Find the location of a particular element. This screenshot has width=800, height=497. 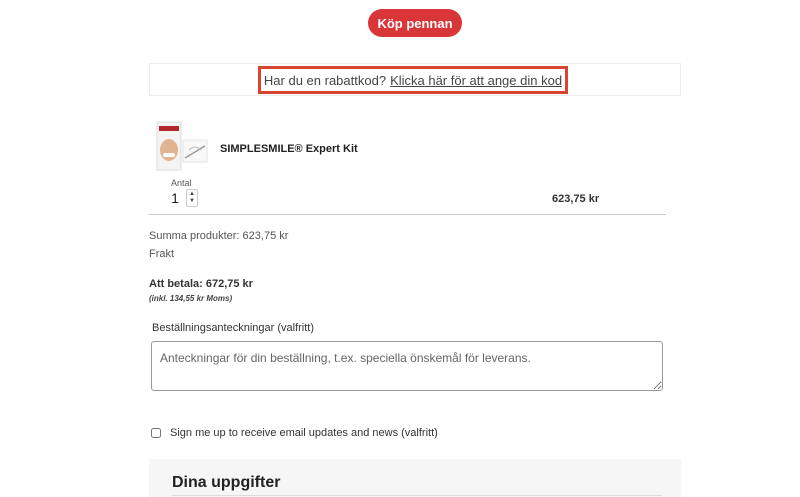

quantity-value: 1 is located at coordinates (175, 198).